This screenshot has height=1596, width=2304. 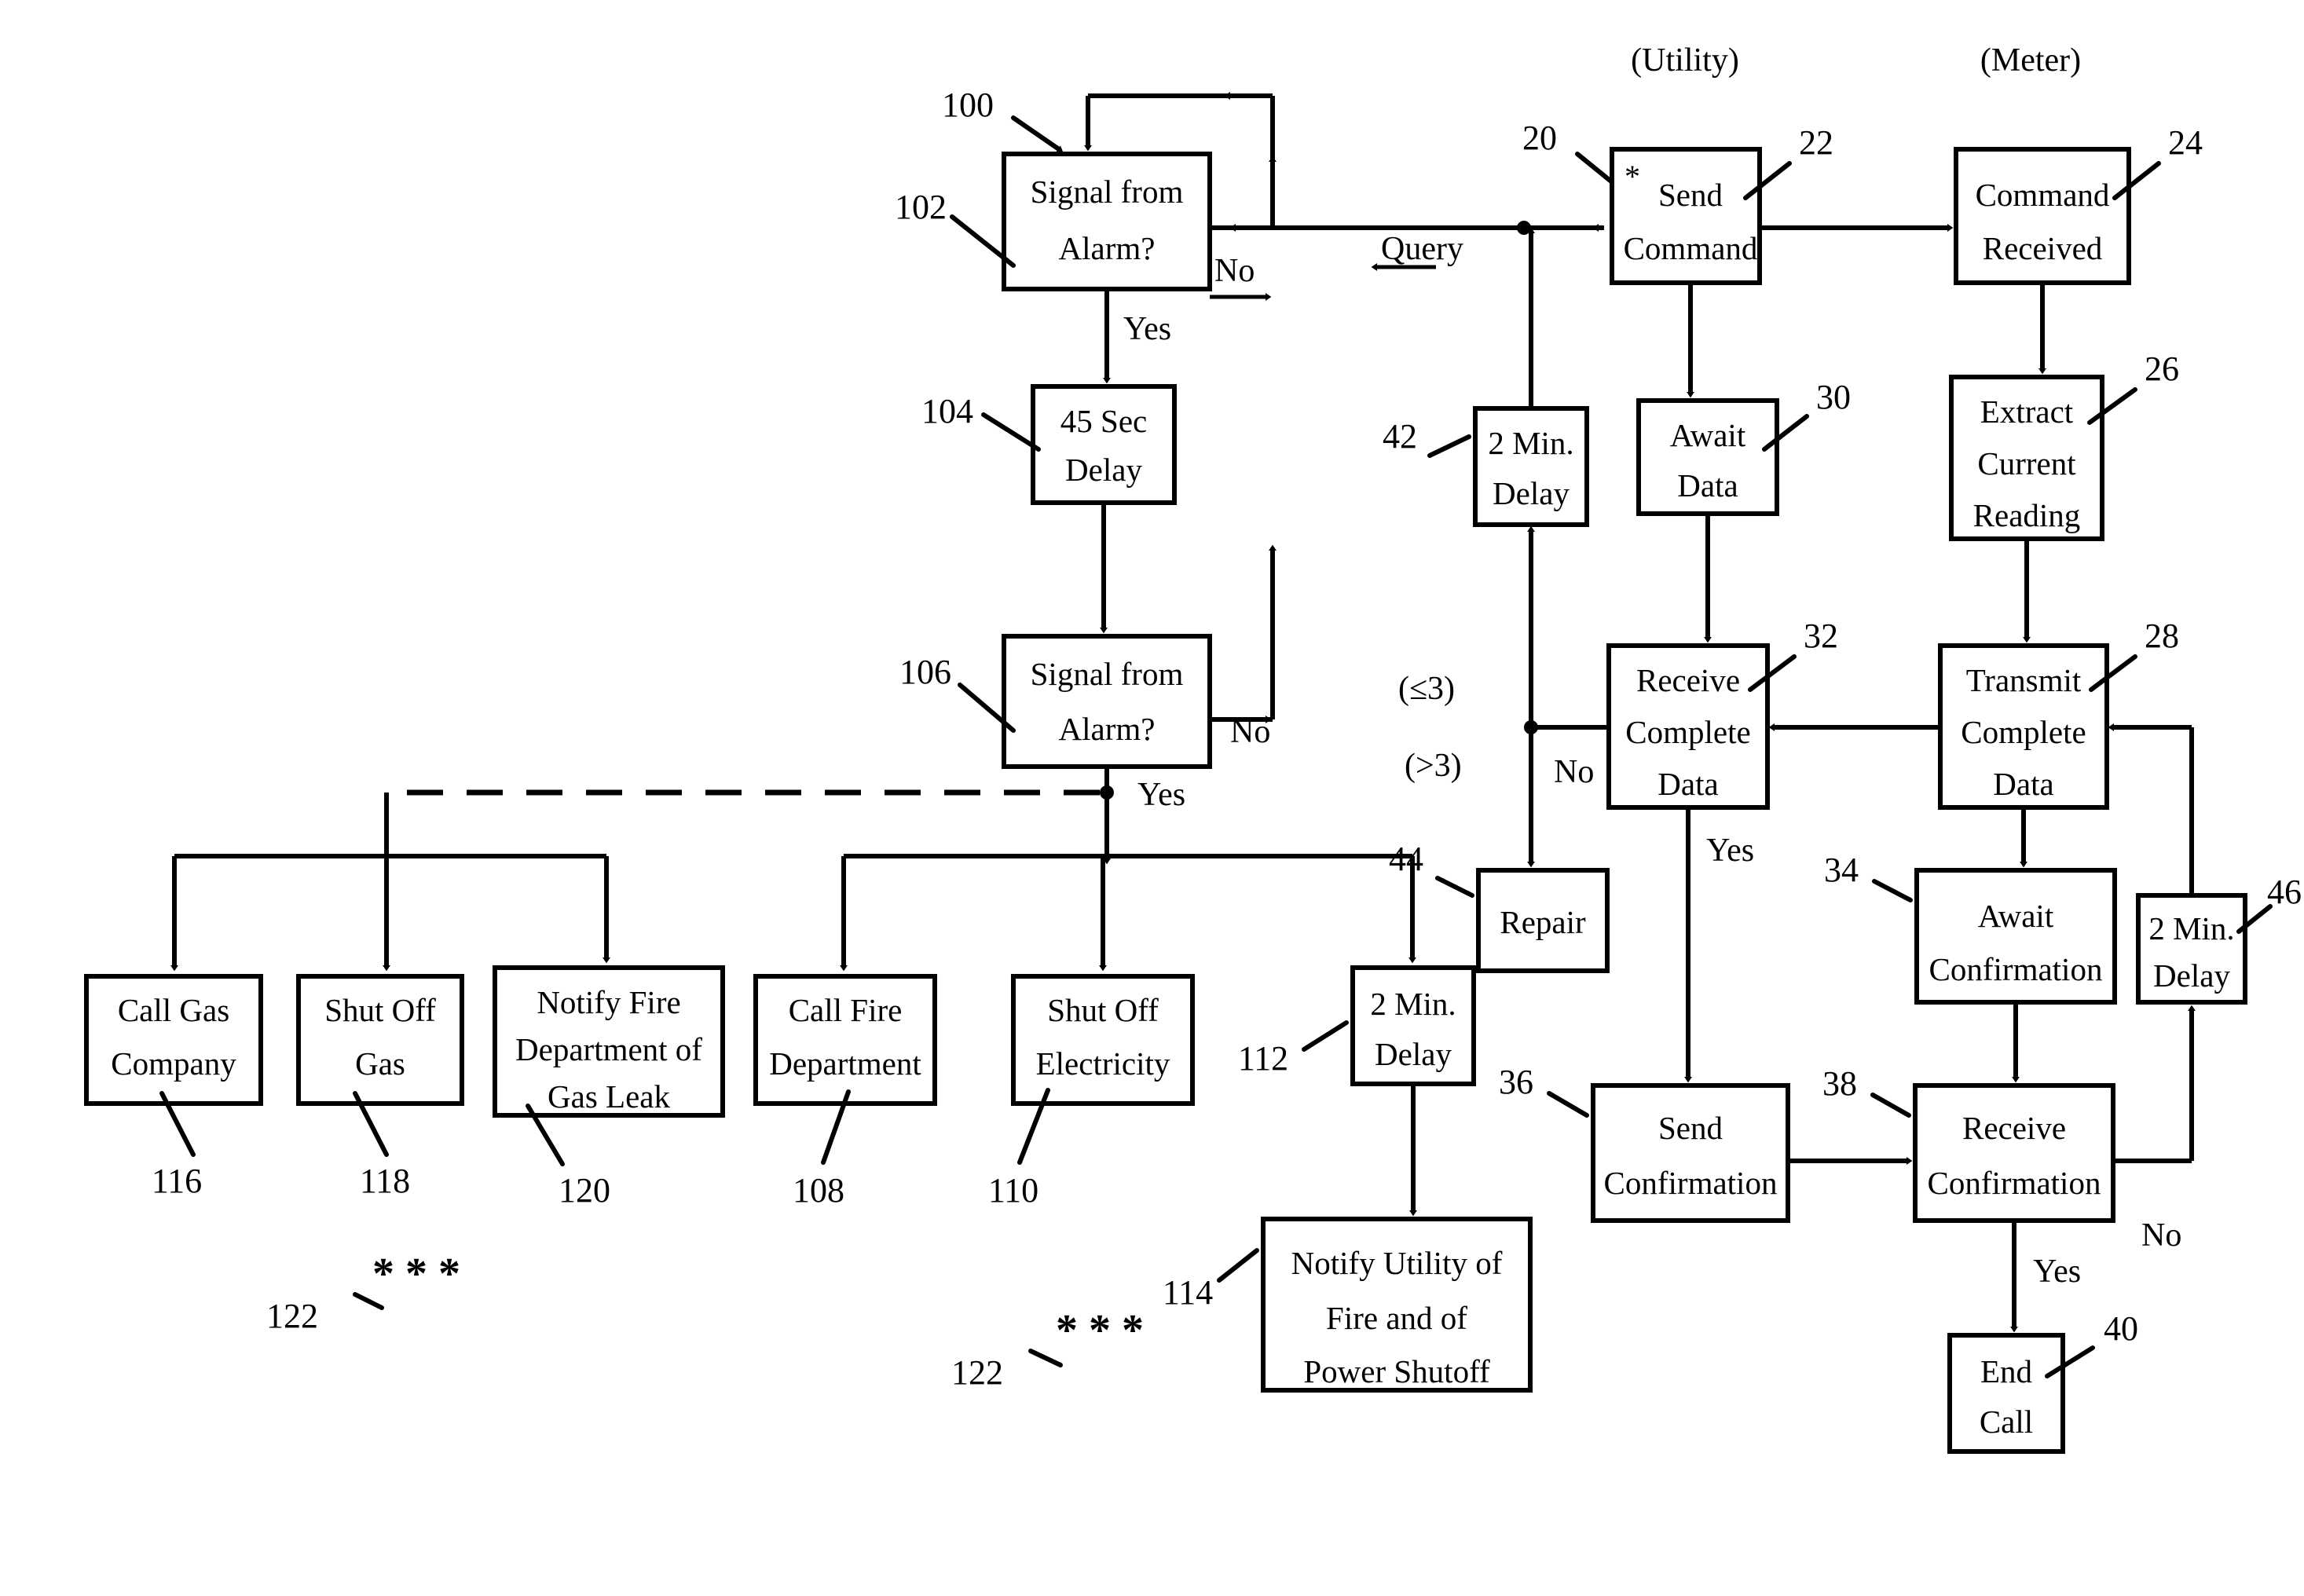 What do you see at coordinates (968, 105) in the screenshot?
I see `ref-100: 100` at bounding box center [968, 105].